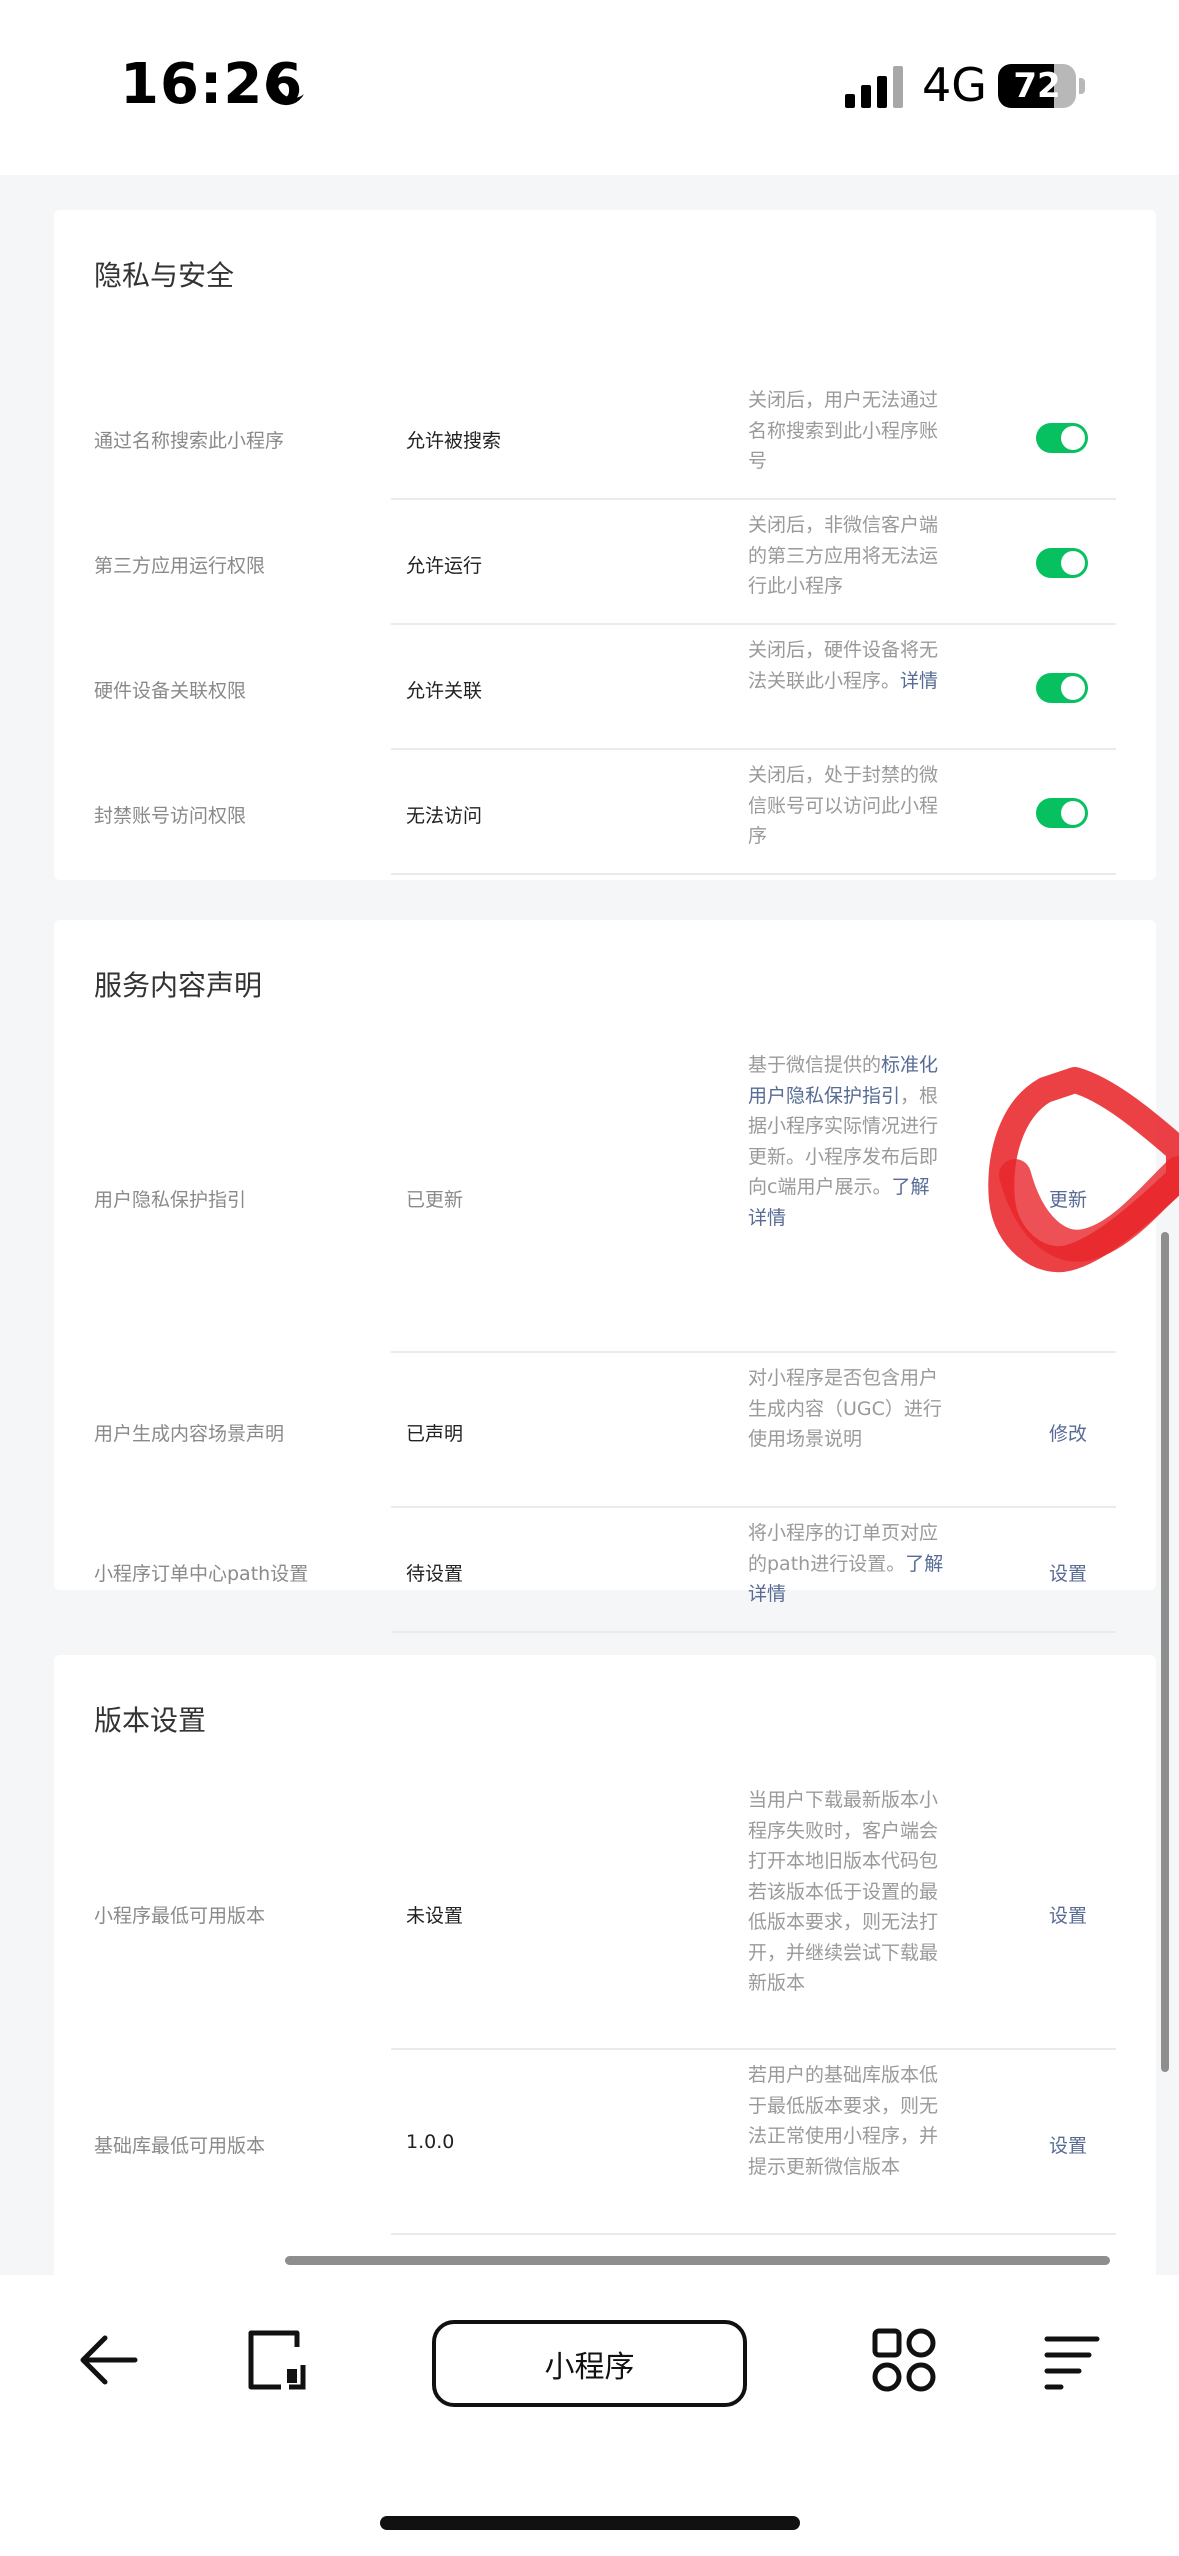  What do you see at coordinates (435, 1433) in the screenshot?
I see `row-value: 已声明` at bounding box center [435, 1433].